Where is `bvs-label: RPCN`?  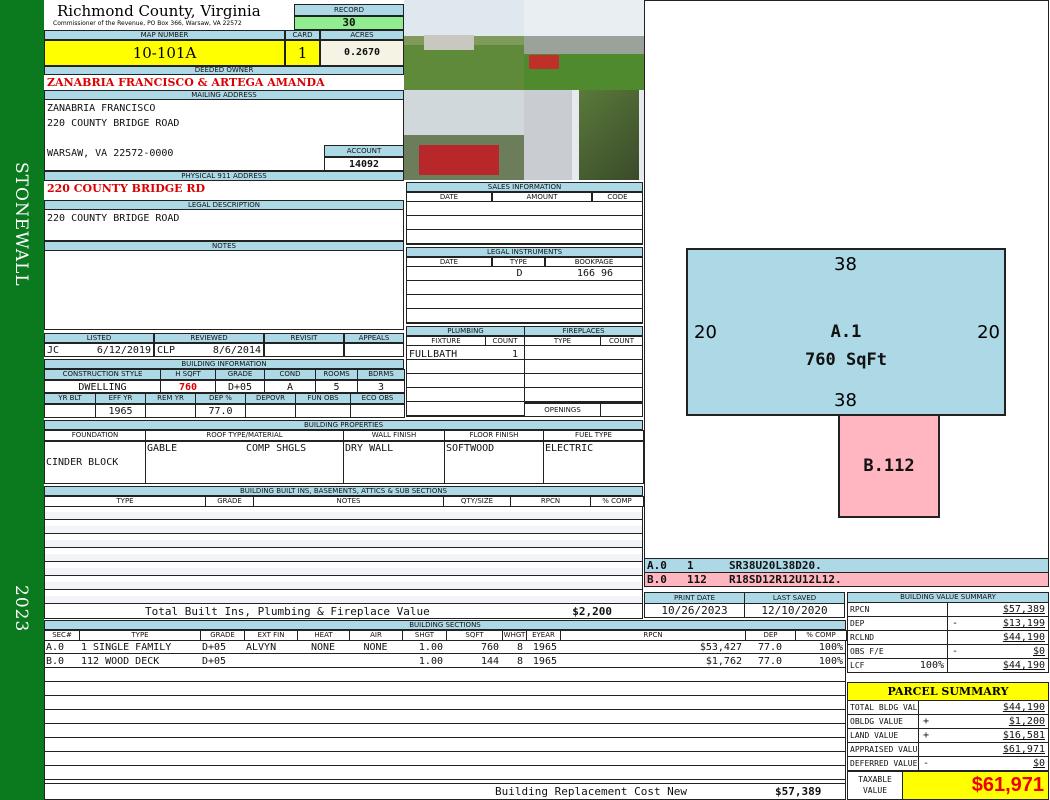
bvs-label: RPCN is located at coordinates (897, 609).